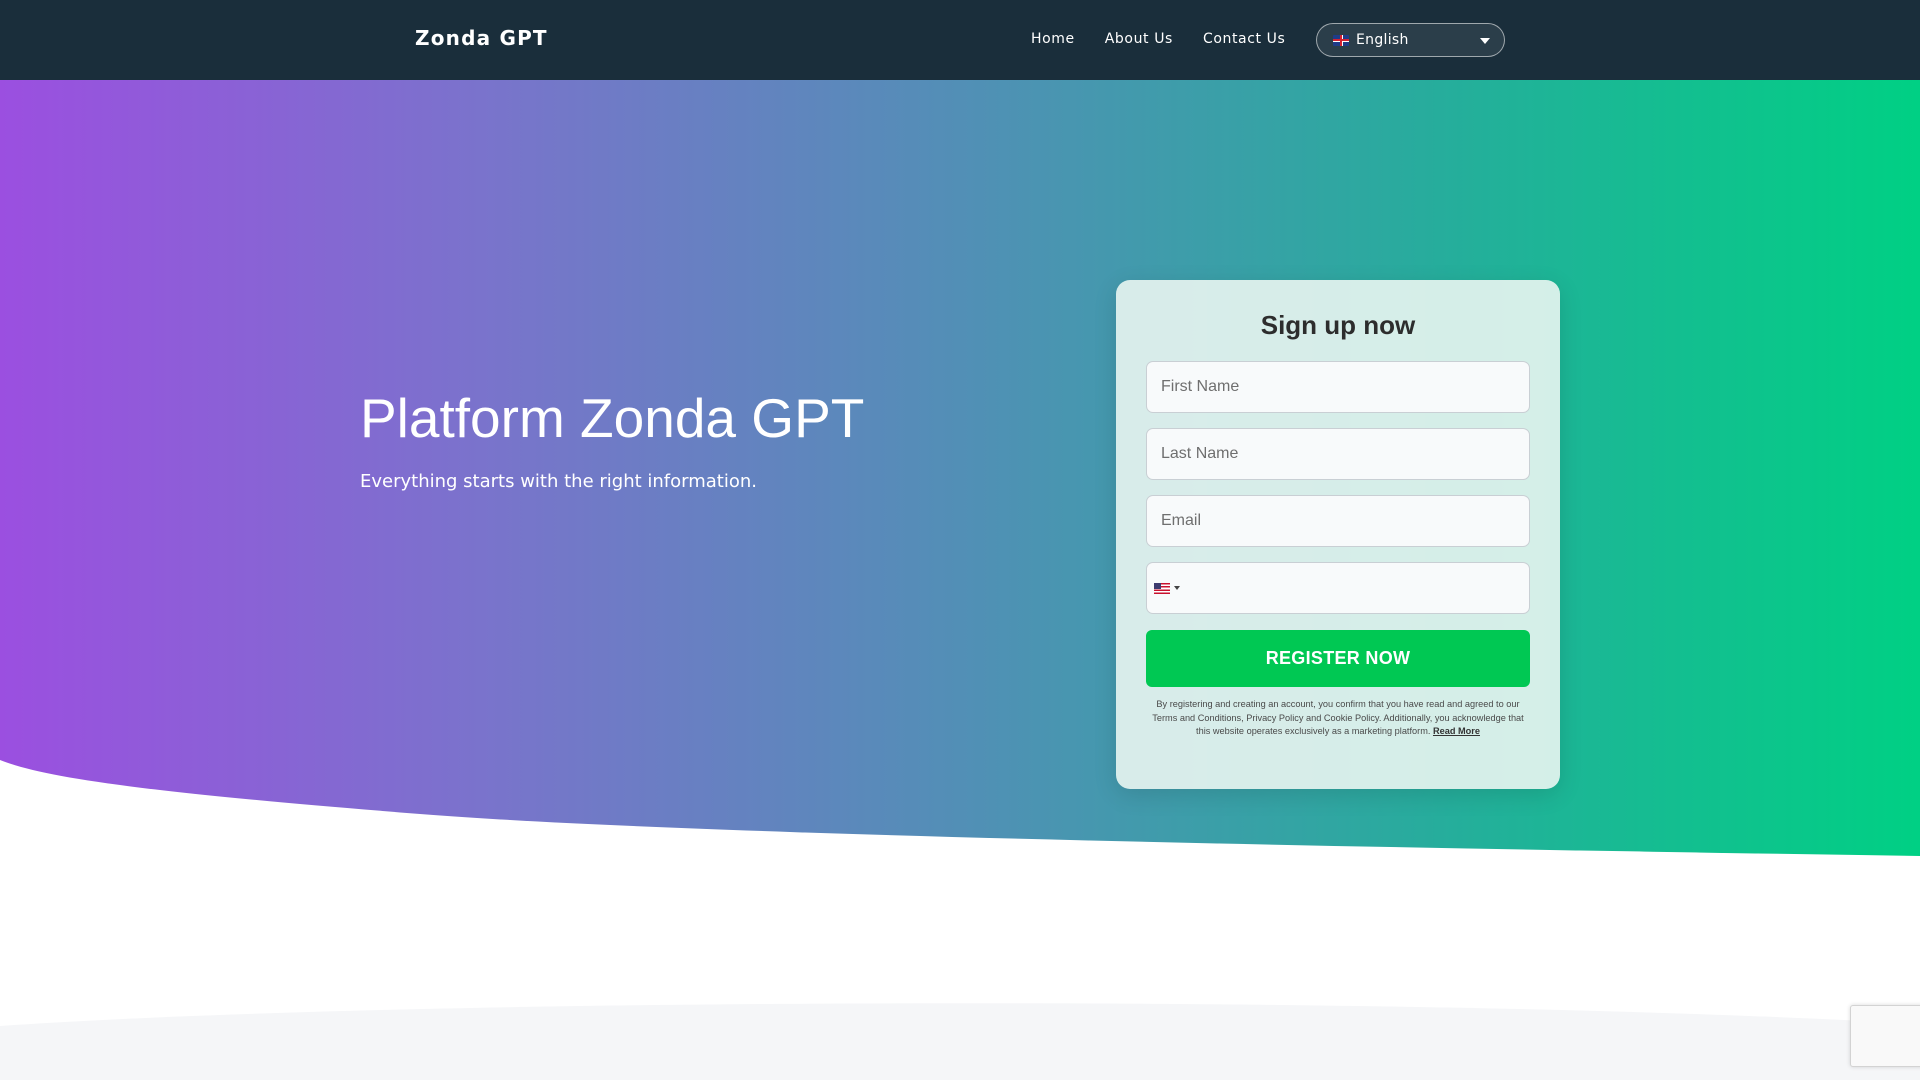  I want to click on phone-field-wrapper, so click(1338, 588).